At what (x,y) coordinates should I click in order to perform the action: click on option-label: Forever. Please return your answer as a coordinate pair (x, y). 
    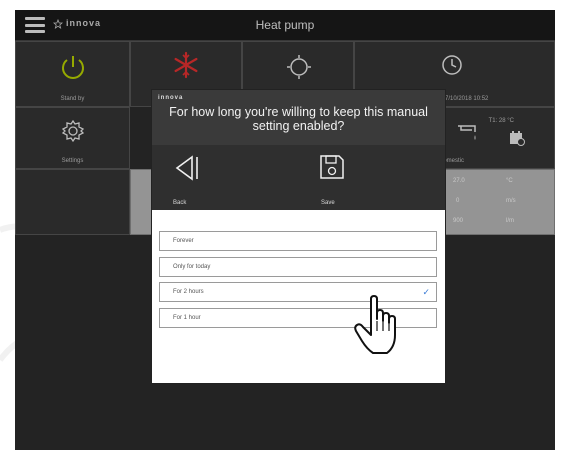
    Looking at the image, I should click on (183, 241).